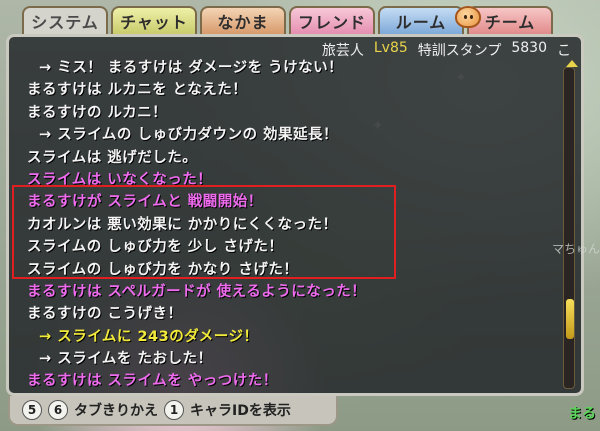 The width and height of the screenshot is (600, 431). I want to click on tab-label: ルーム, so click(421, 22).